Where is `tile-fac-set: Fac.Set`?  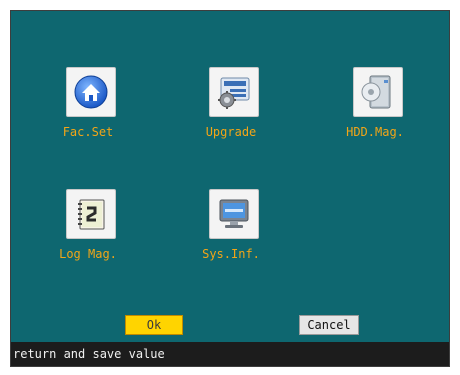
tile-fac-set: Fac.Set is located at coordinates (88, 112).